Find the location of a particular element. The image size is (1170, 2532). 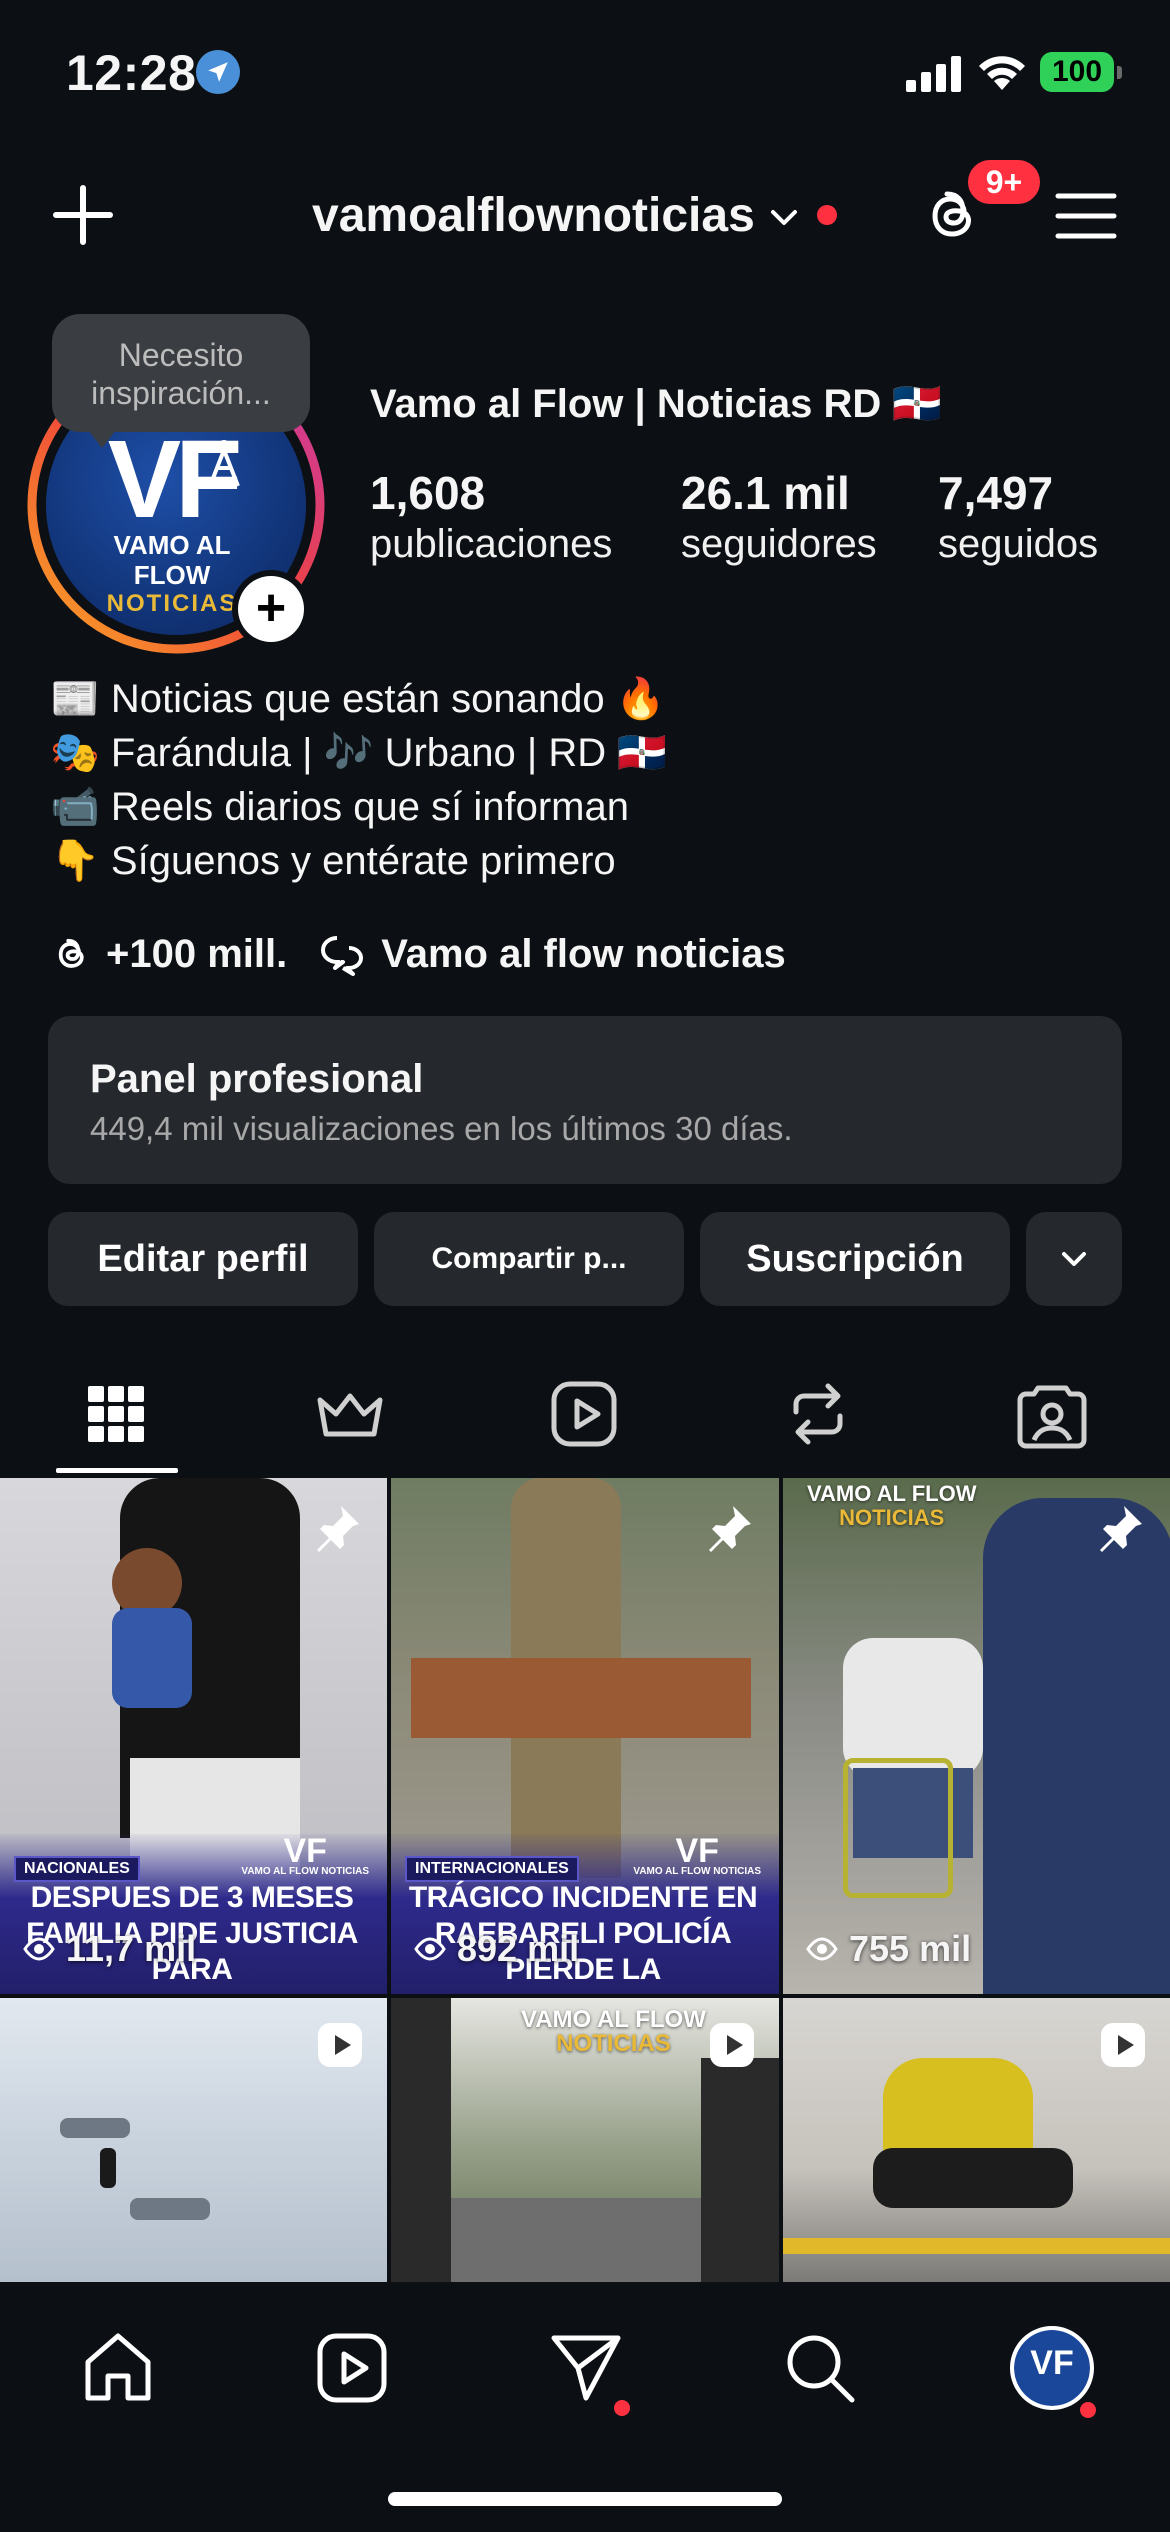

subscription-button: Suscripción is located at coordinates (855, 1259).